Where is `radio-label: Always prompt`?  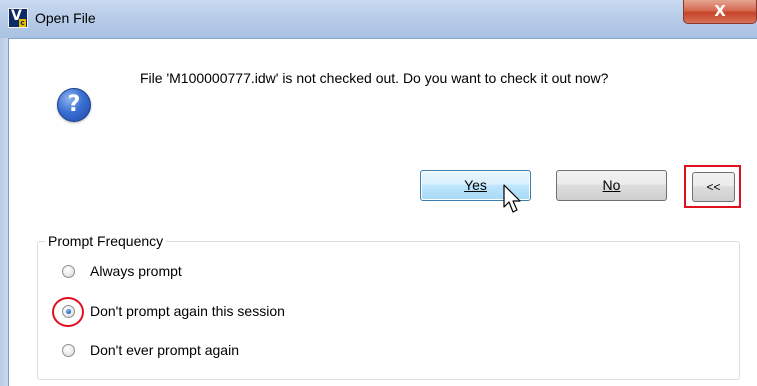
radio-label: Always prompt is located at coordinates (136, 271).